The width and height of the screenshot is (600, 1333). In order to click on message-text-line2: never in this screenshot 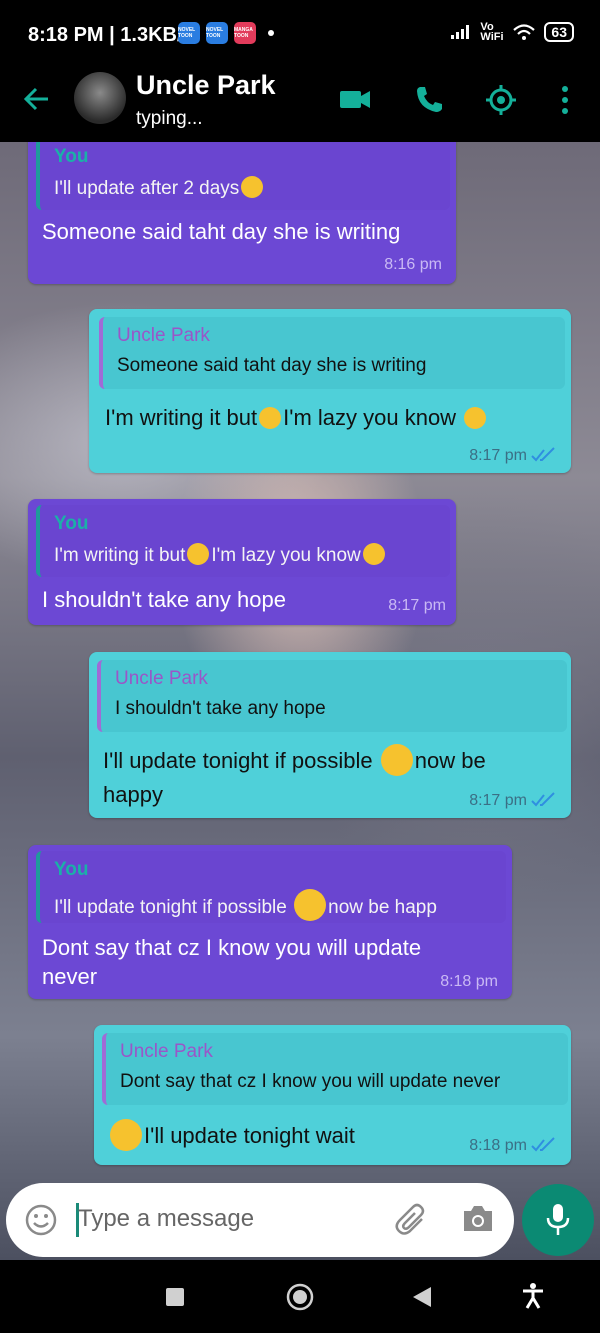, I will do `click(70, 976)`.